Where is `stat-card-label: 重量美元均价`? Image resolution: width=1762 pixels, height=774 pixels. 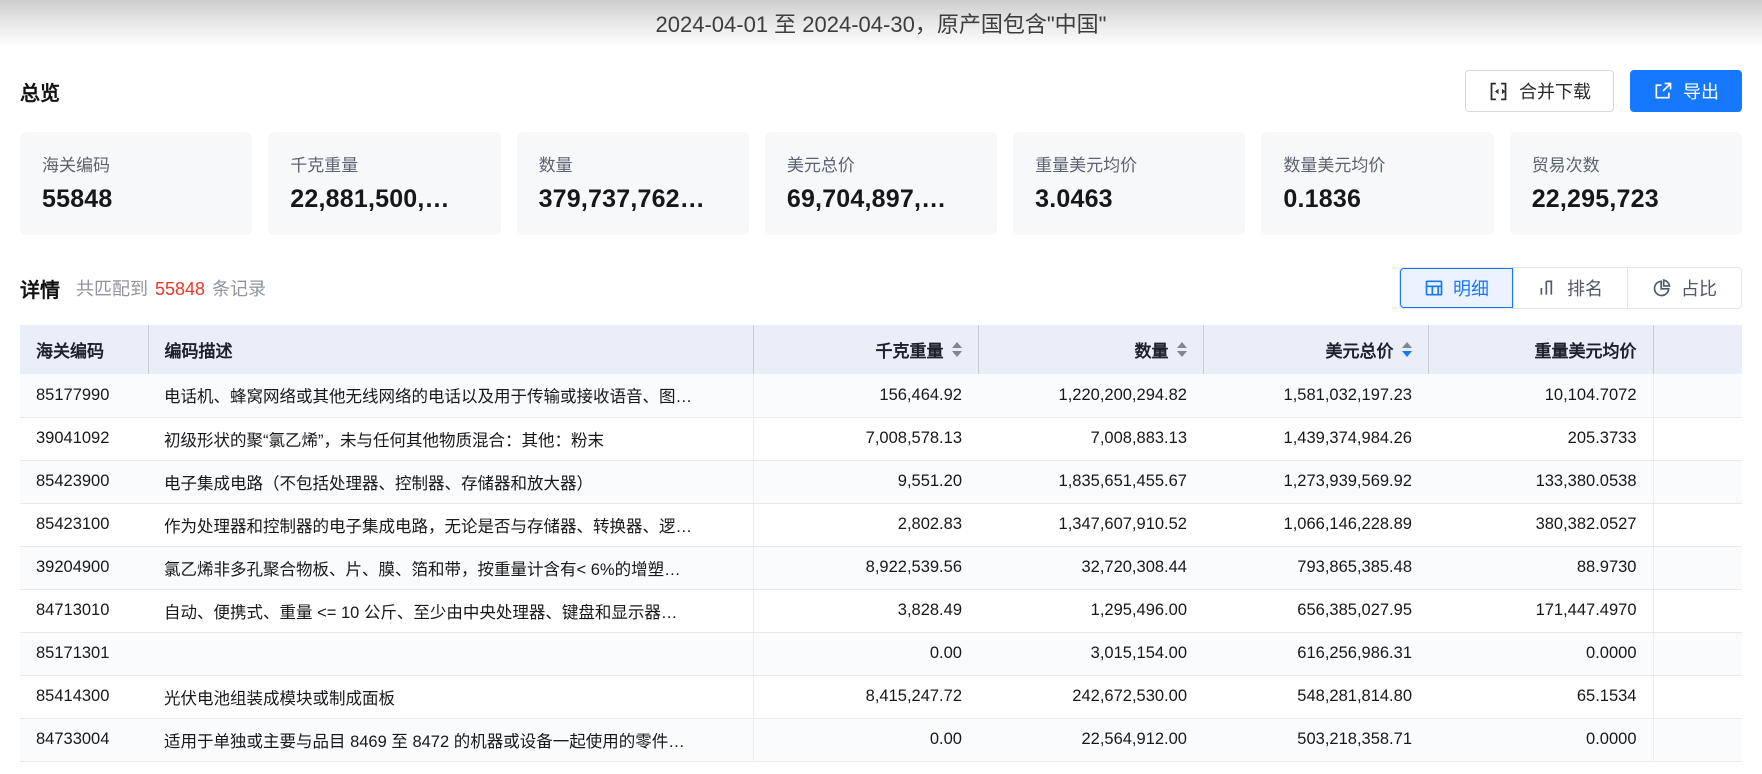
stat-card-label: 重量美元均价 is located at coordinates (1086, 165).